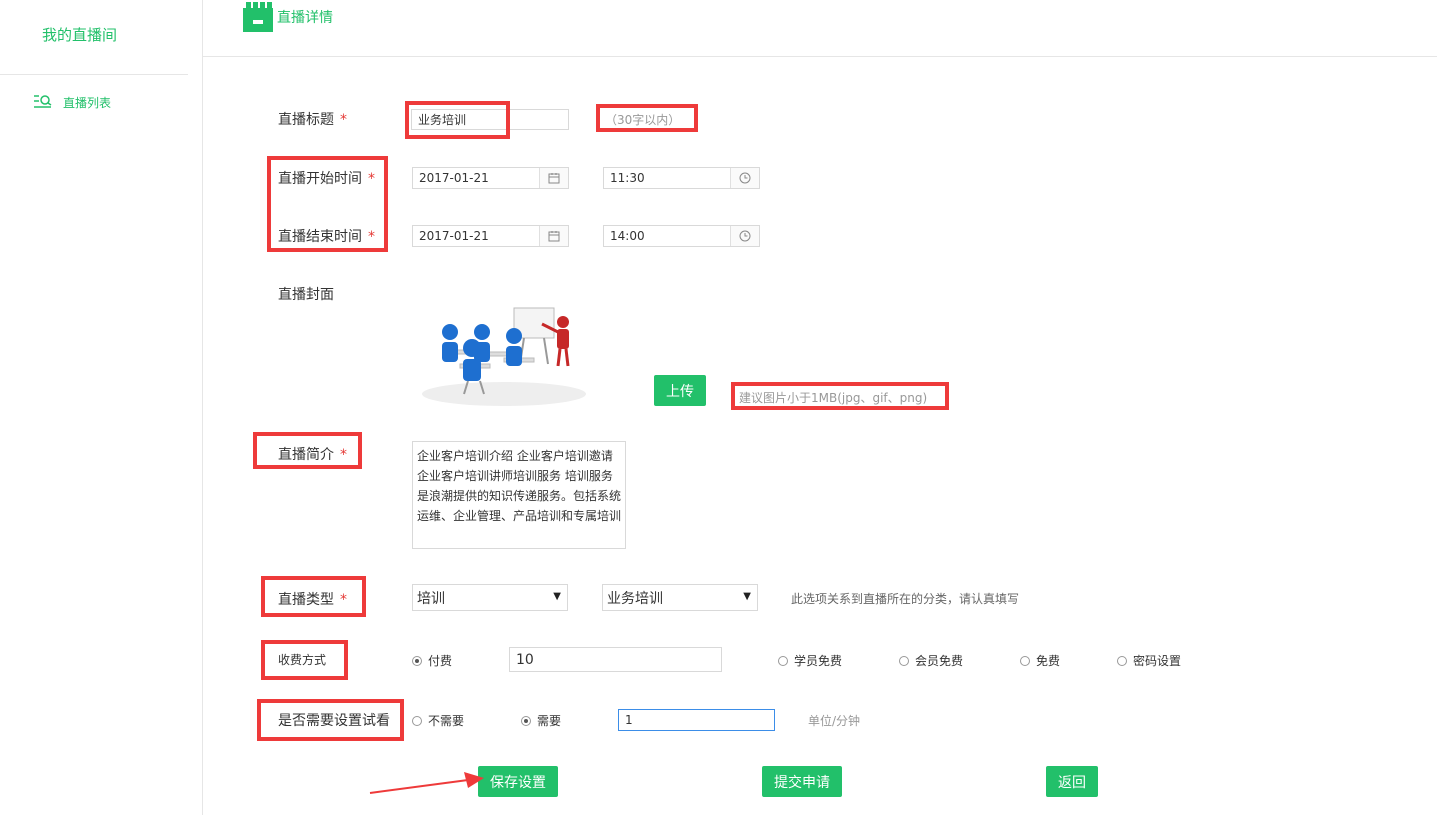  What do you see at coordinates (1072, 781) in the screenshot?
I see `back-button: 返回` at bounding box center [1072, 781].